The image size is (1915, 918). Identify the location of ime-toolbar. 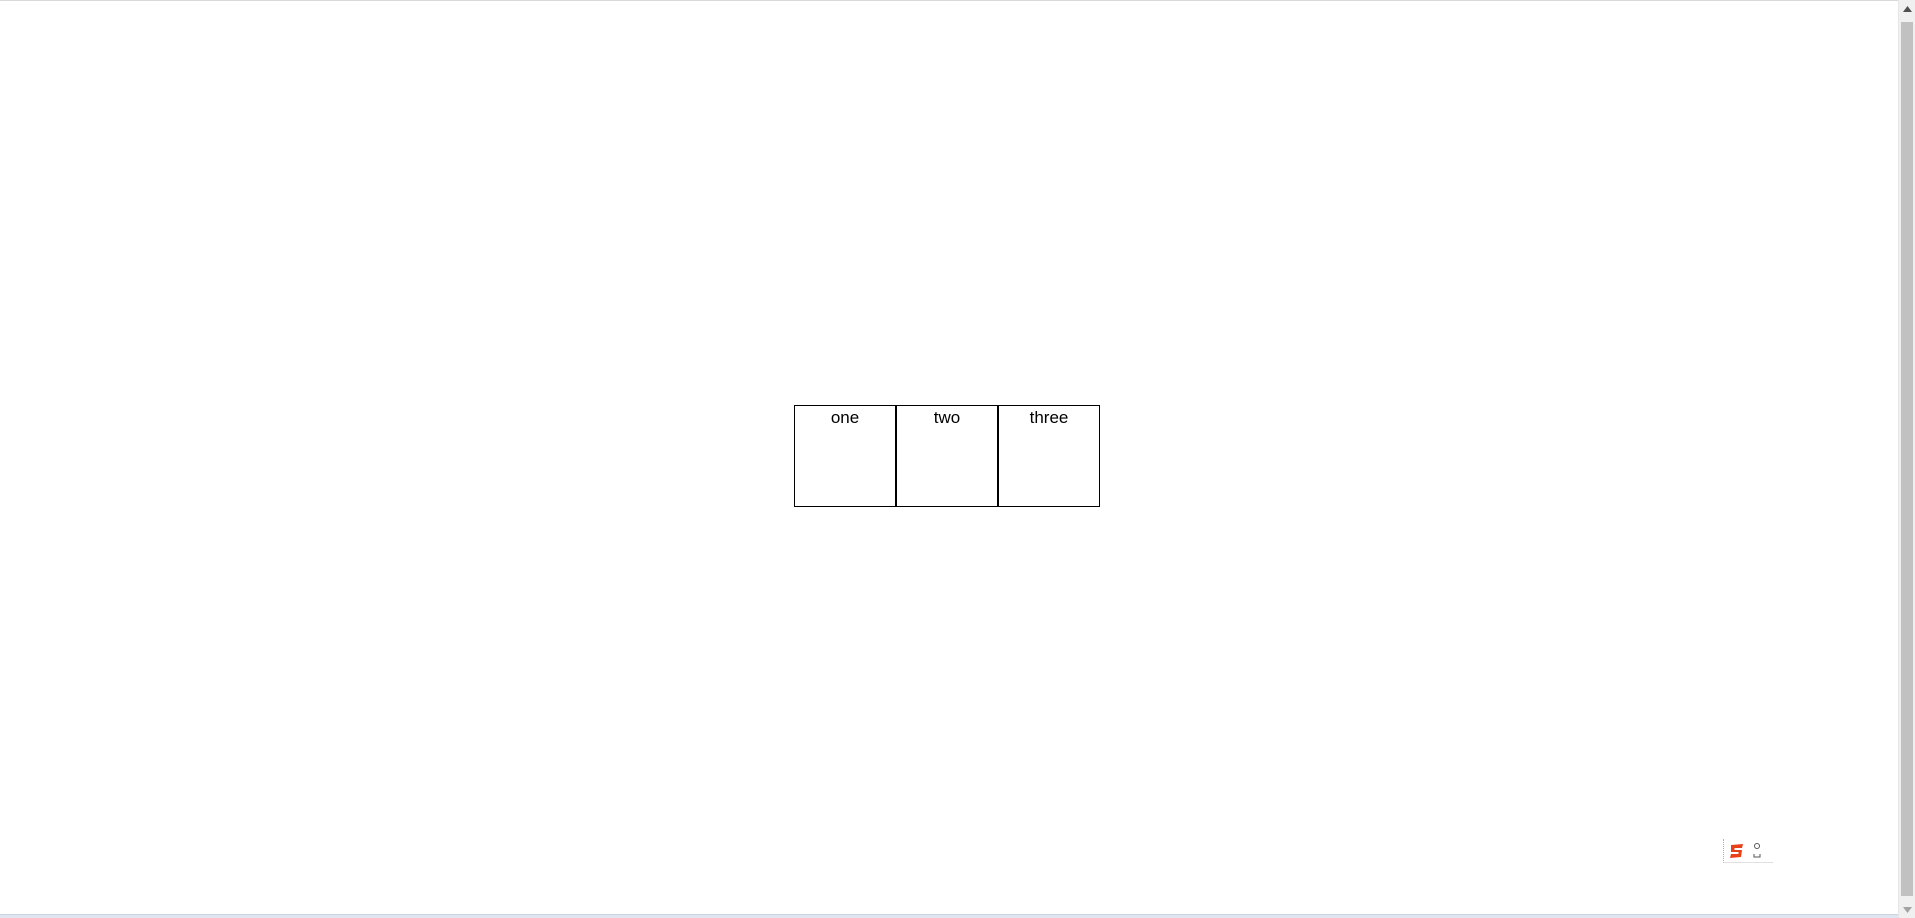
(1748, 851).